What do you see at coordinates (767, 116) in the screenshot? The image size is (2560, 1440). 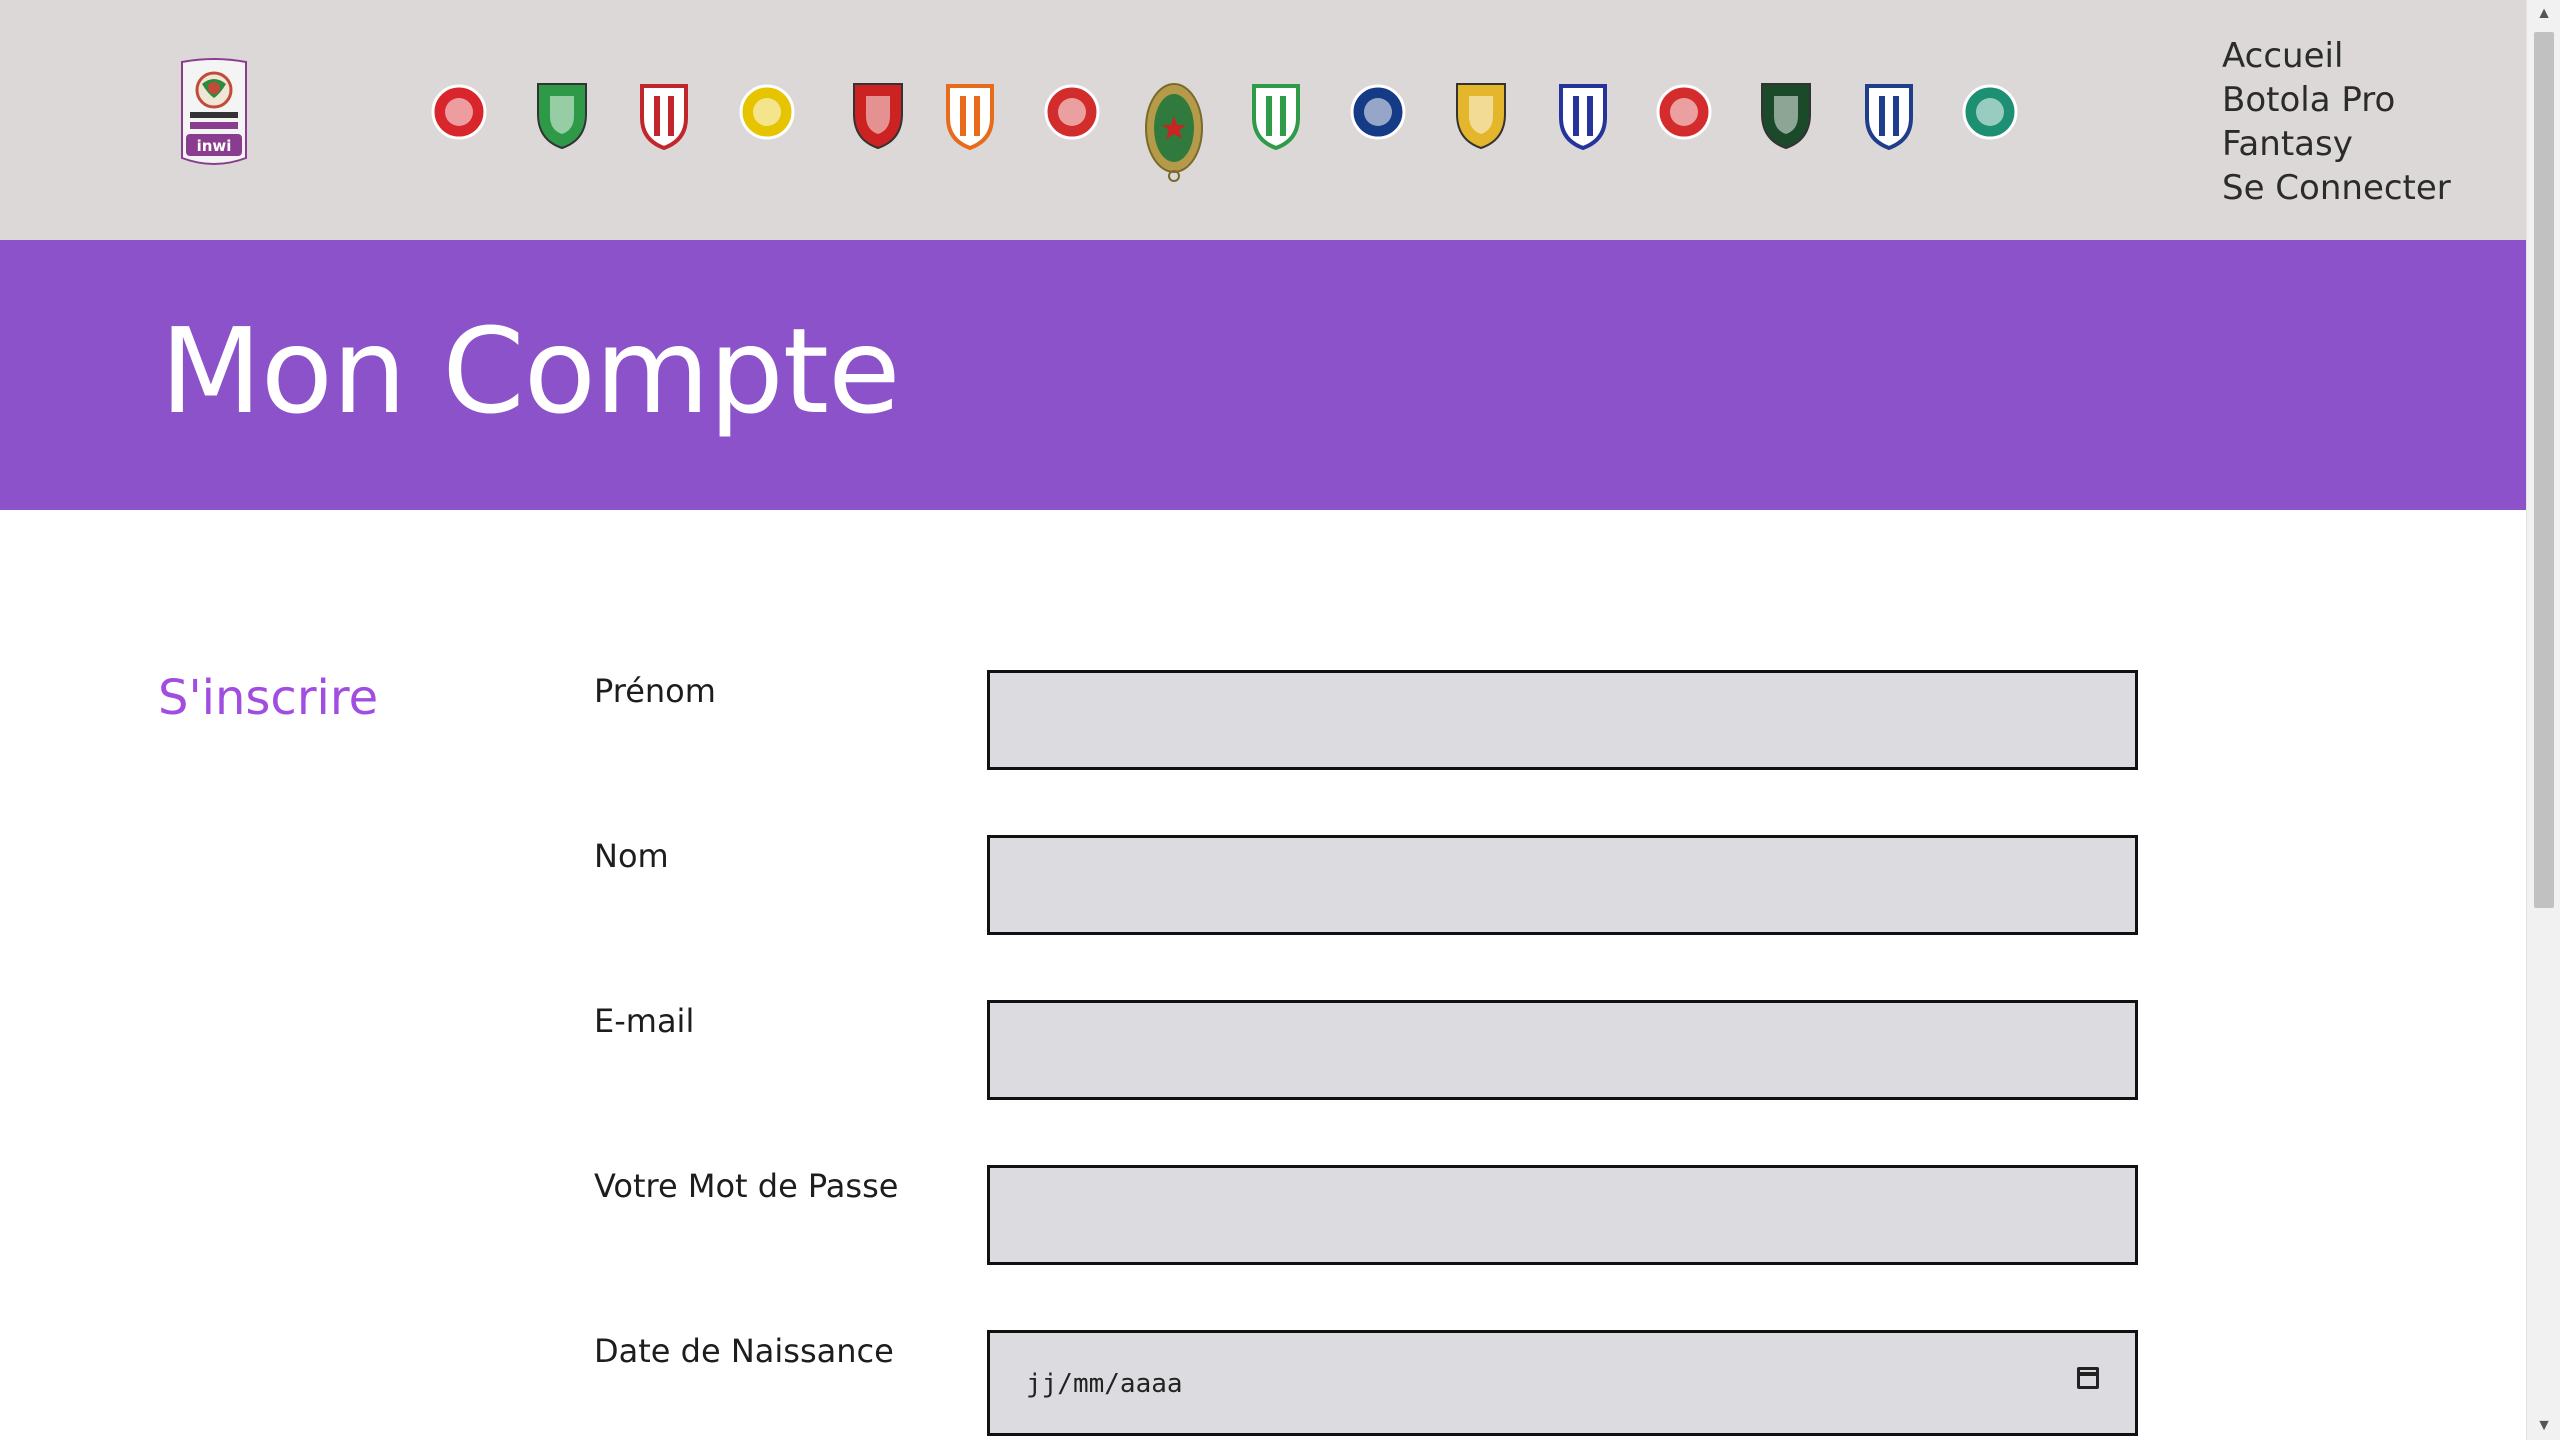 I see `mas-crest` at bounding box center [767, 116].